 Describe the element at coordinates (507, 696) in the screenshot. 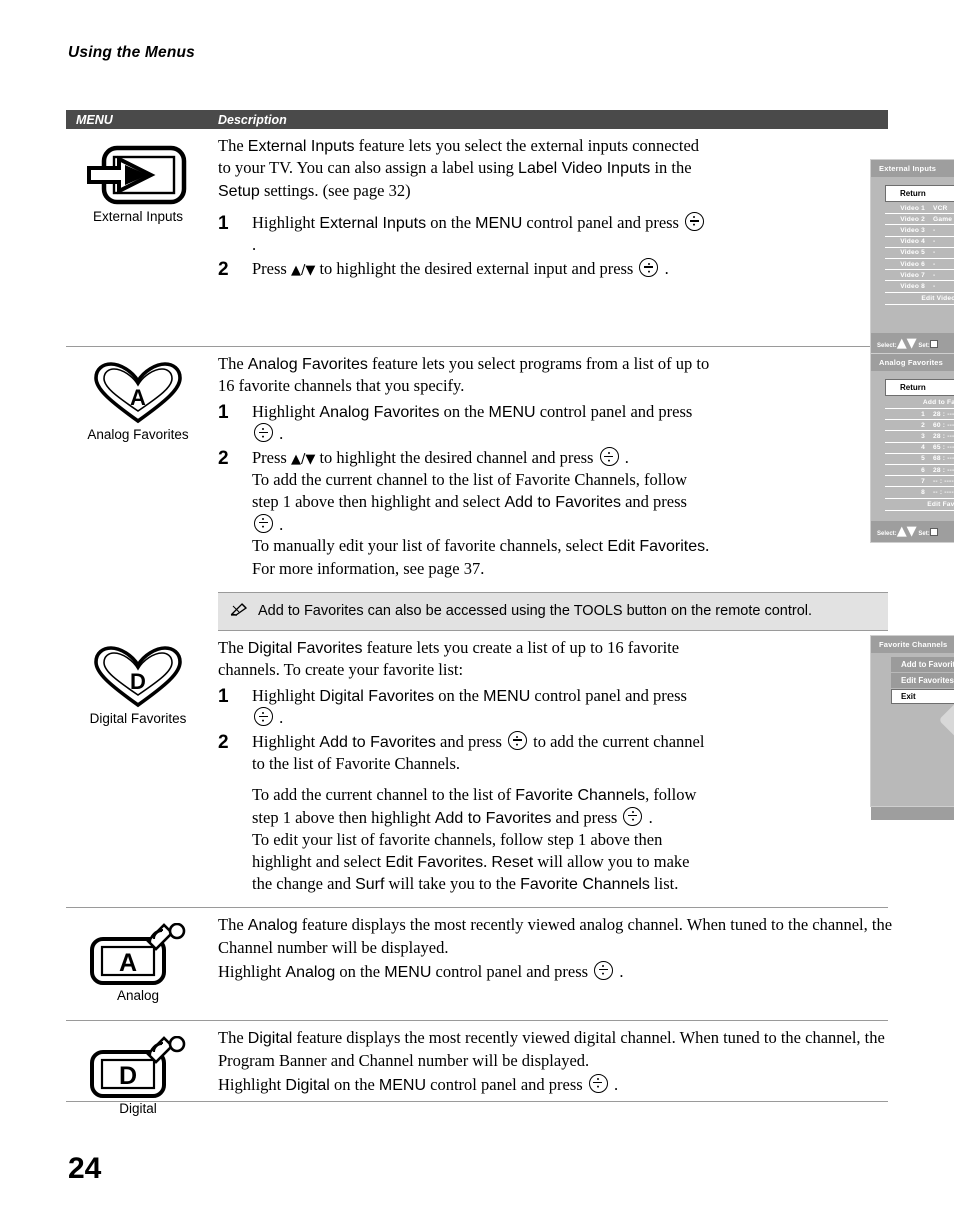

I see `ui-term: MENU` at that location.